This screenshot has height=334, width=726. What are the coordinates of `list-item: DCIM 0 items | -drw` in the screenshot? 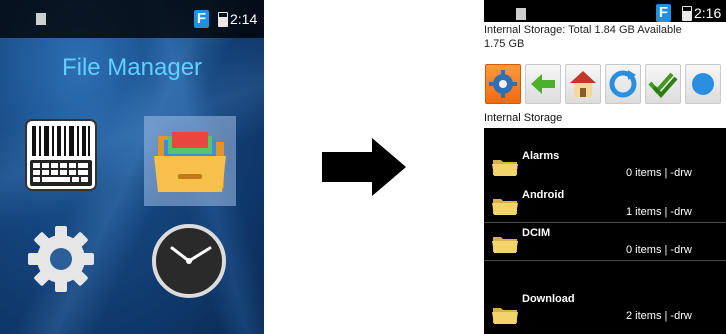 It's located at (605, 241).